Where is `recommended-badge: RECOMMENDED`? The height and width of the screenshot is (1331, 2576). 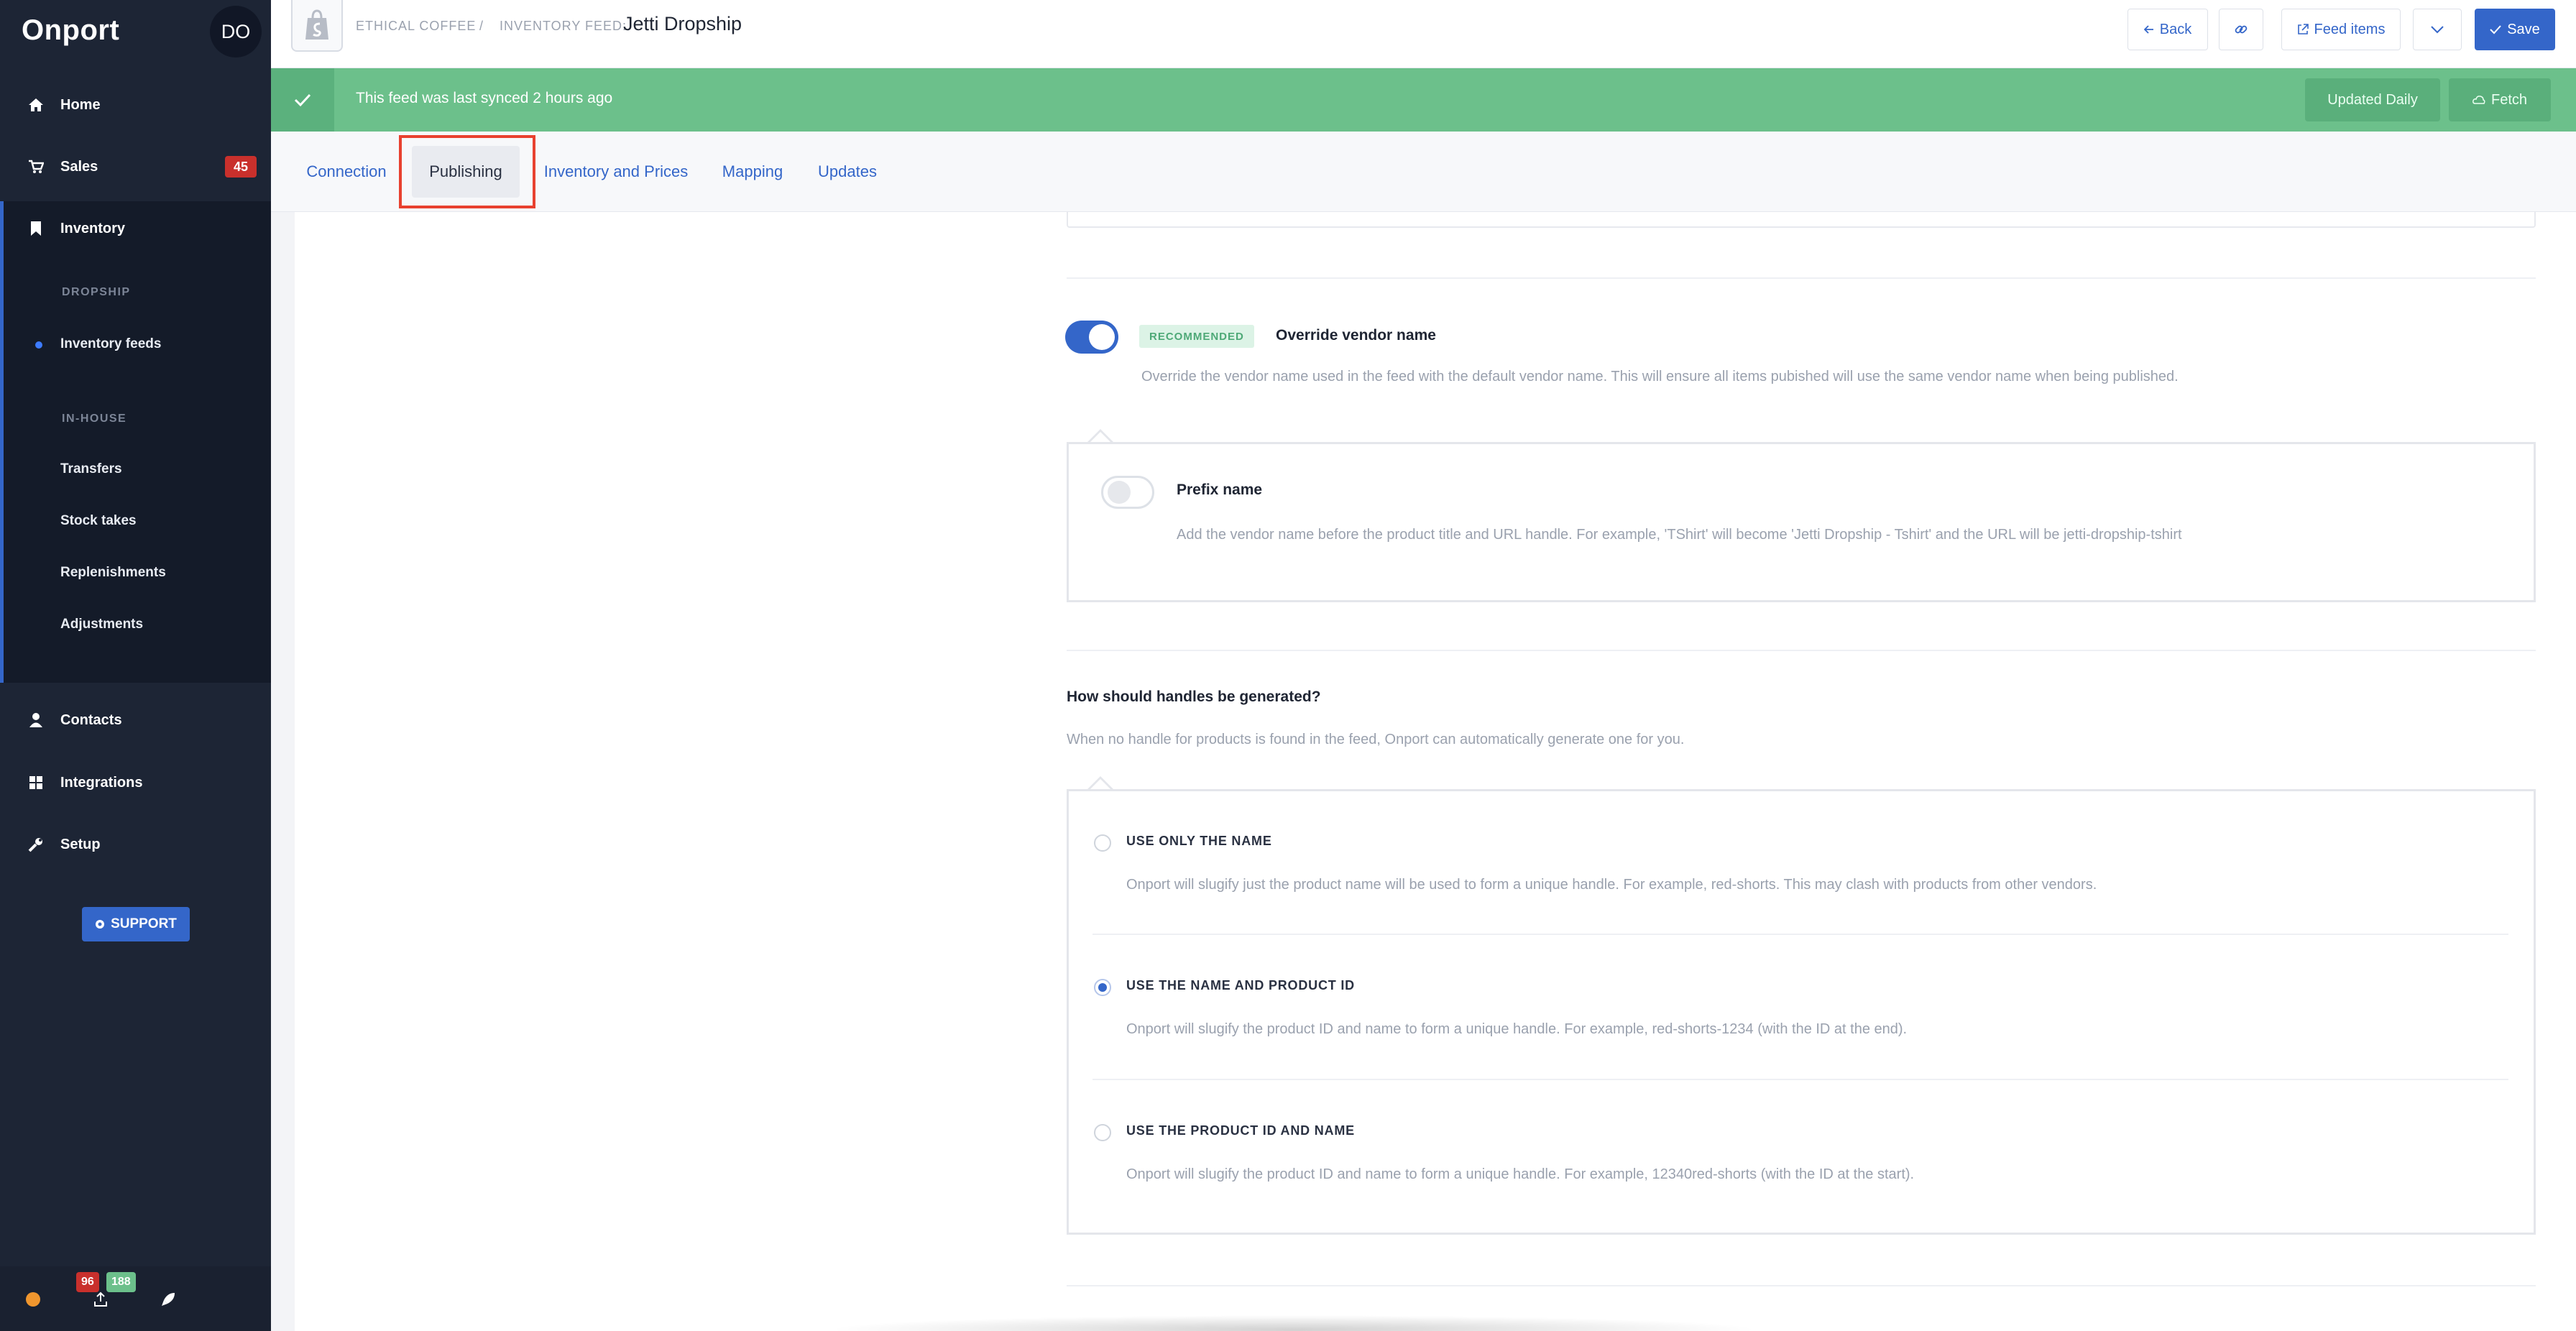 recommended-badge: RECOMMENDED is located at coordinates (1196, 336).